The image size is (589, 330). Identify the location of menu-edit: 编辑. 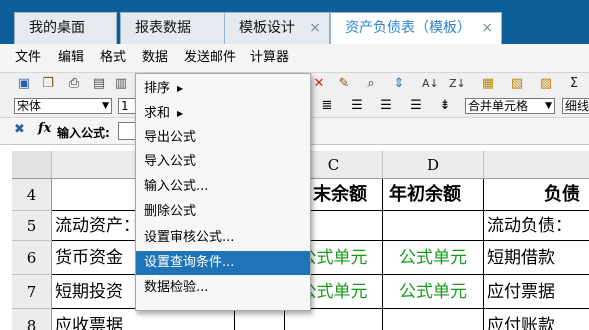
(71, 58).